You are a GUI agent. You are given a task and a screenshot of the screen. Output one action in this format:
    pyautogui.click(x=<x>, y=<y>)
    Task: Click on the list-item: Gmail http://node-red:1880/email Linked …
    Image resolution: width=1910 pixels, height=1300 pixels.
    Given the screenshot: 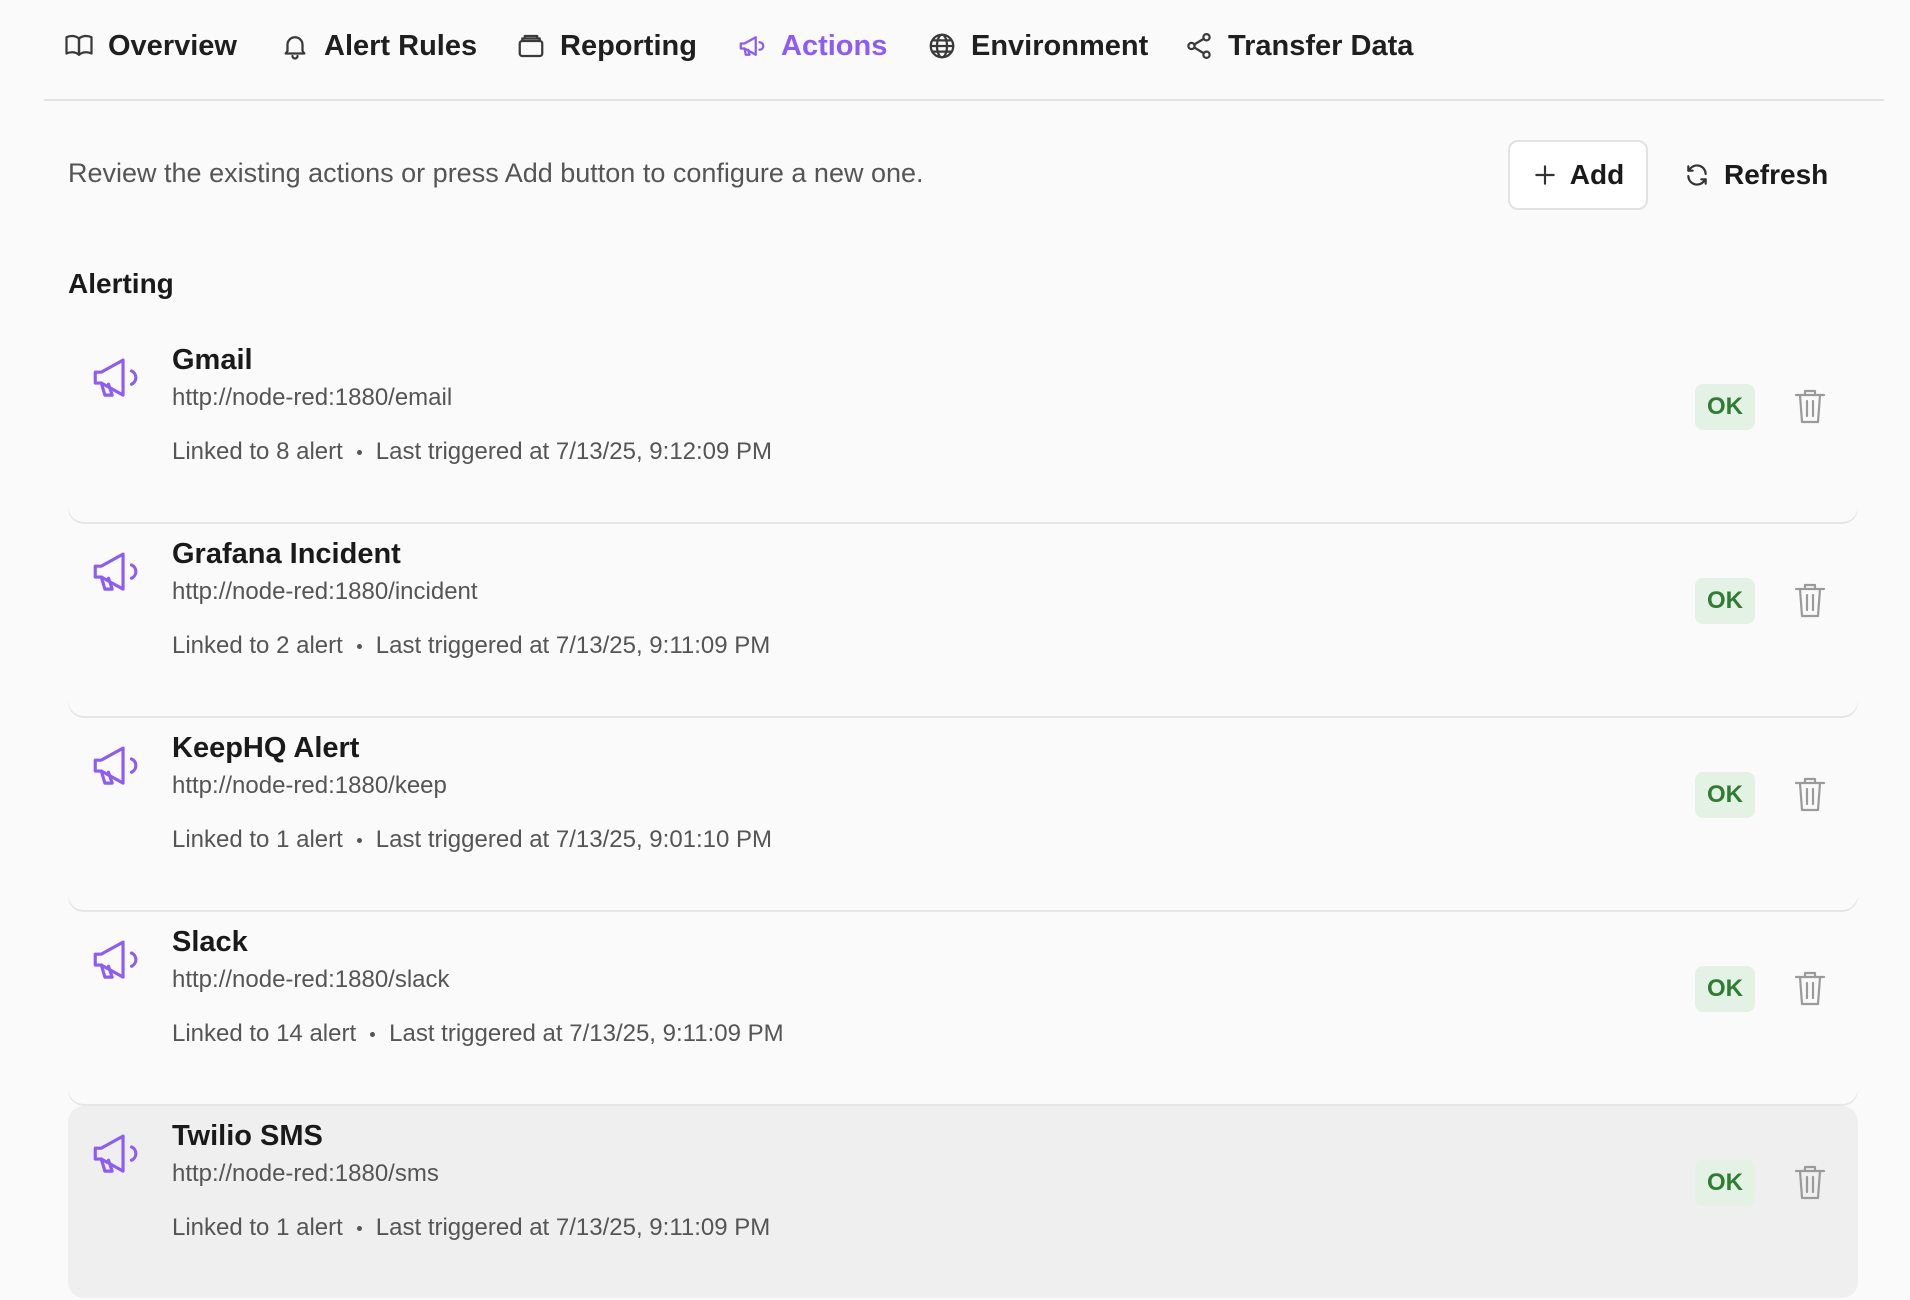 What is the action you would take?
    pyautogui.click(x=963, y=426)
    